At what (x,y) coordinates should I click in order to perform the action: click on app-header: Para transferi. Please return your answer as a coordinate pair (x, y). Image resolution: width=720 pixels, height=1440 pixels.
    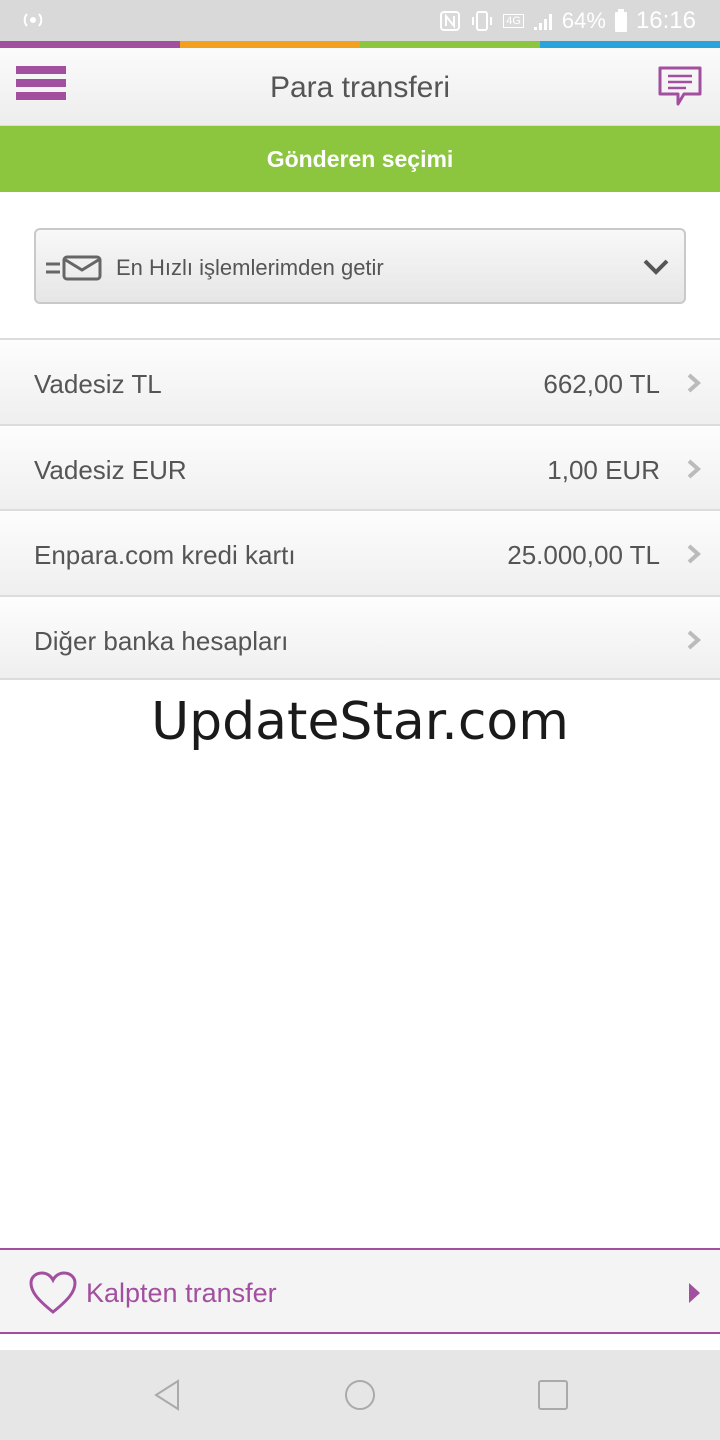
    Looking at the image, I should click on (360, 87).